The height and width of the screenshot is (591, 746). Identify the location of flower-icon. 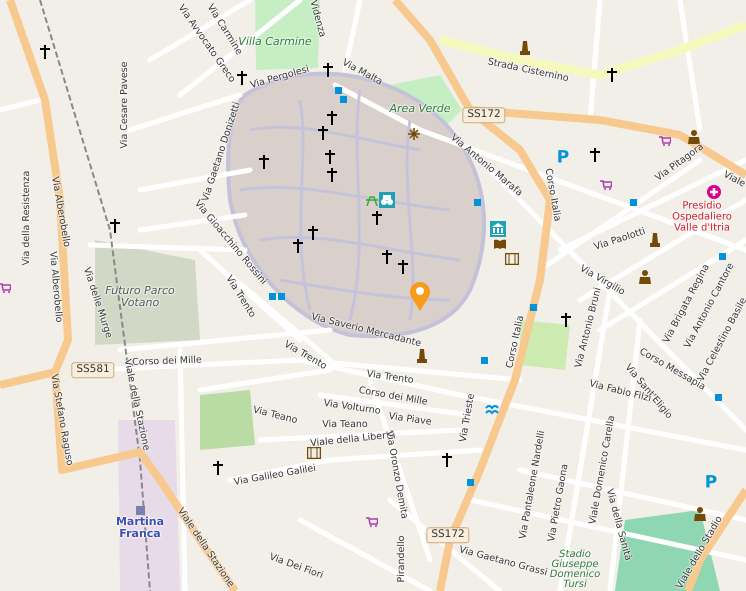
(414, 134).